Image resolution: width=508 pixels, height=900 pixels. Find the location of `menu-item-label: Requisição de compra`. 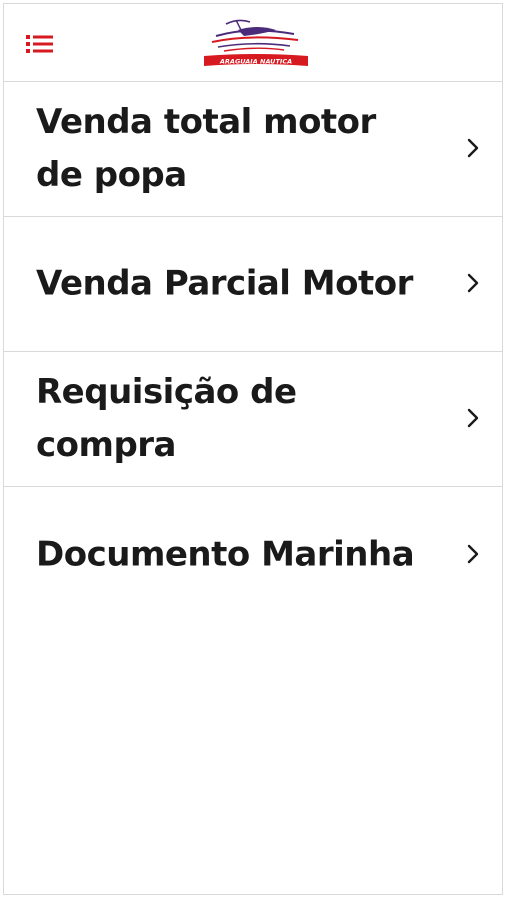

menu-item-label: Requisição de compra is located at coordinates (166, 418).